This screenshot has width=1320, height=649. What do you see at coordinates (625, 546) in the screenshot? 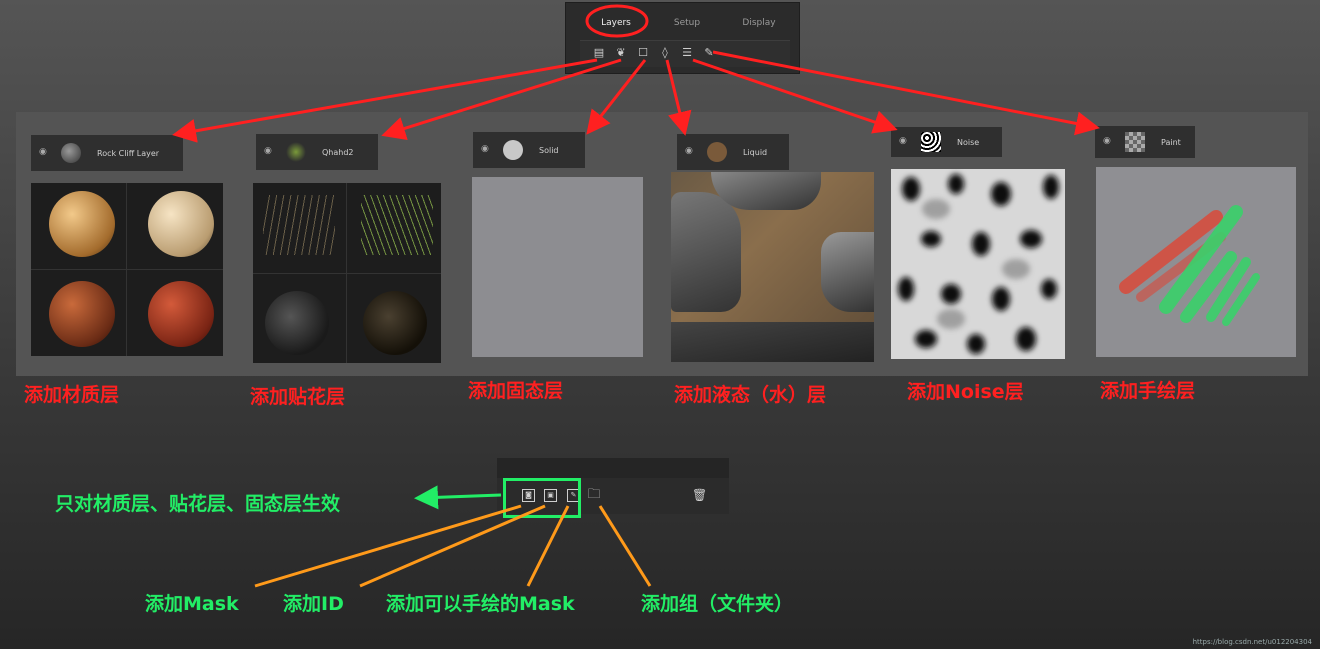
I see `arrow-add-group` at bounding box center [625, 546].